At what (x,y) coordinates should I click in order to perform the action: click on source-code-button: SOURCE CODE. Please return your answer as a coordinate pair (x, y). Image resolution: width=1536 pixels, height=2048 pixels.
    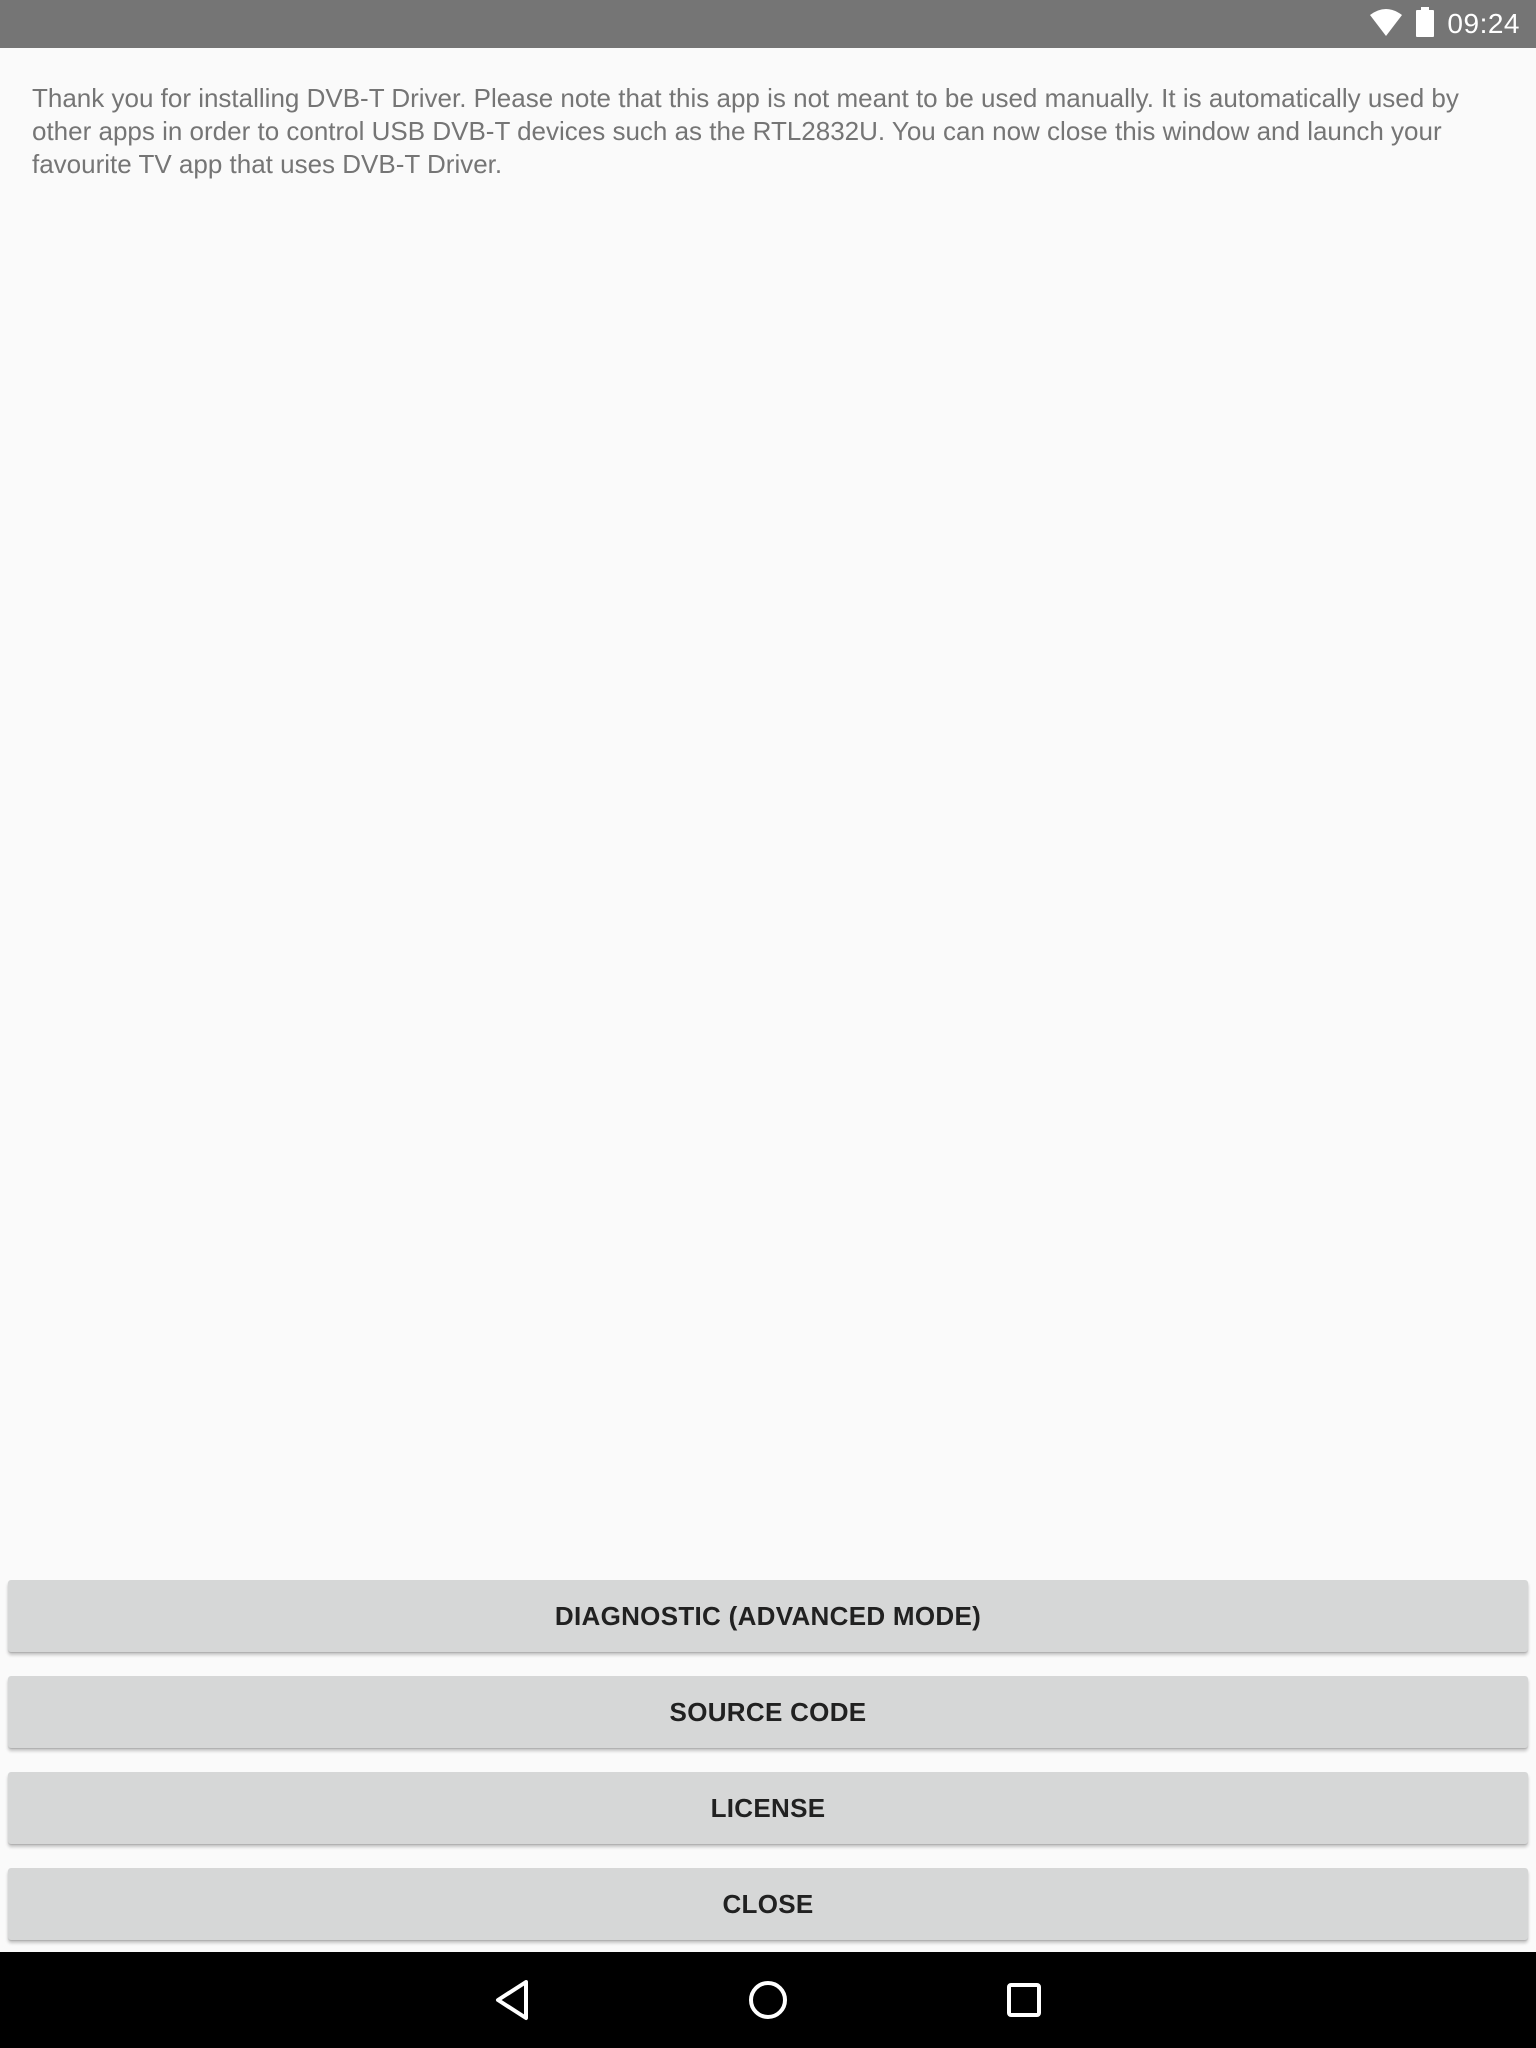
    Looking at the image, I should click on (768, 1712).